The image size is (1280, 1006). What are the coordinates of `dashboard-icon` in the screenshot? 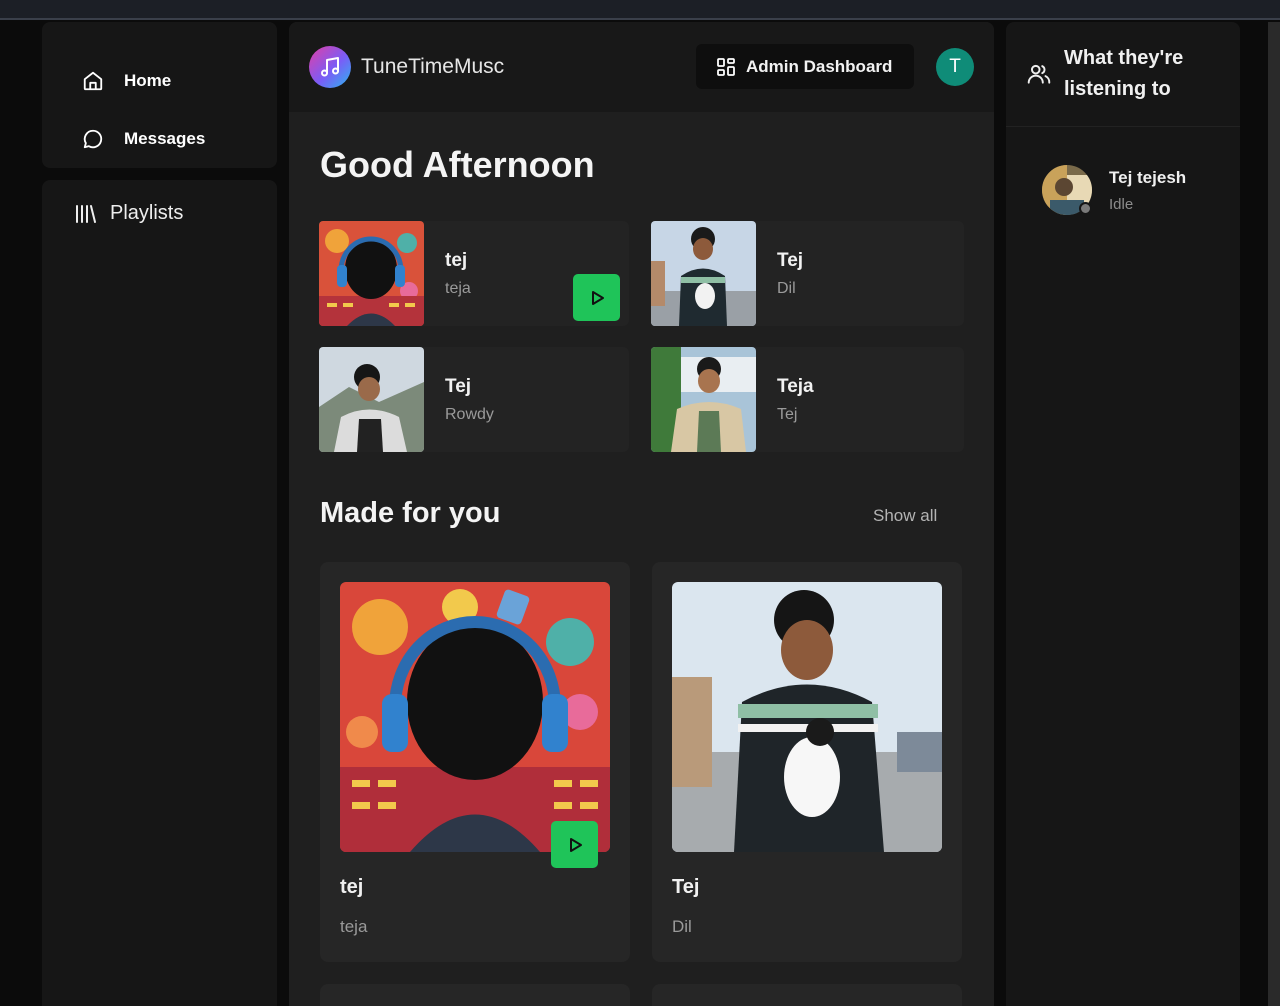 It's located at (726, 67).